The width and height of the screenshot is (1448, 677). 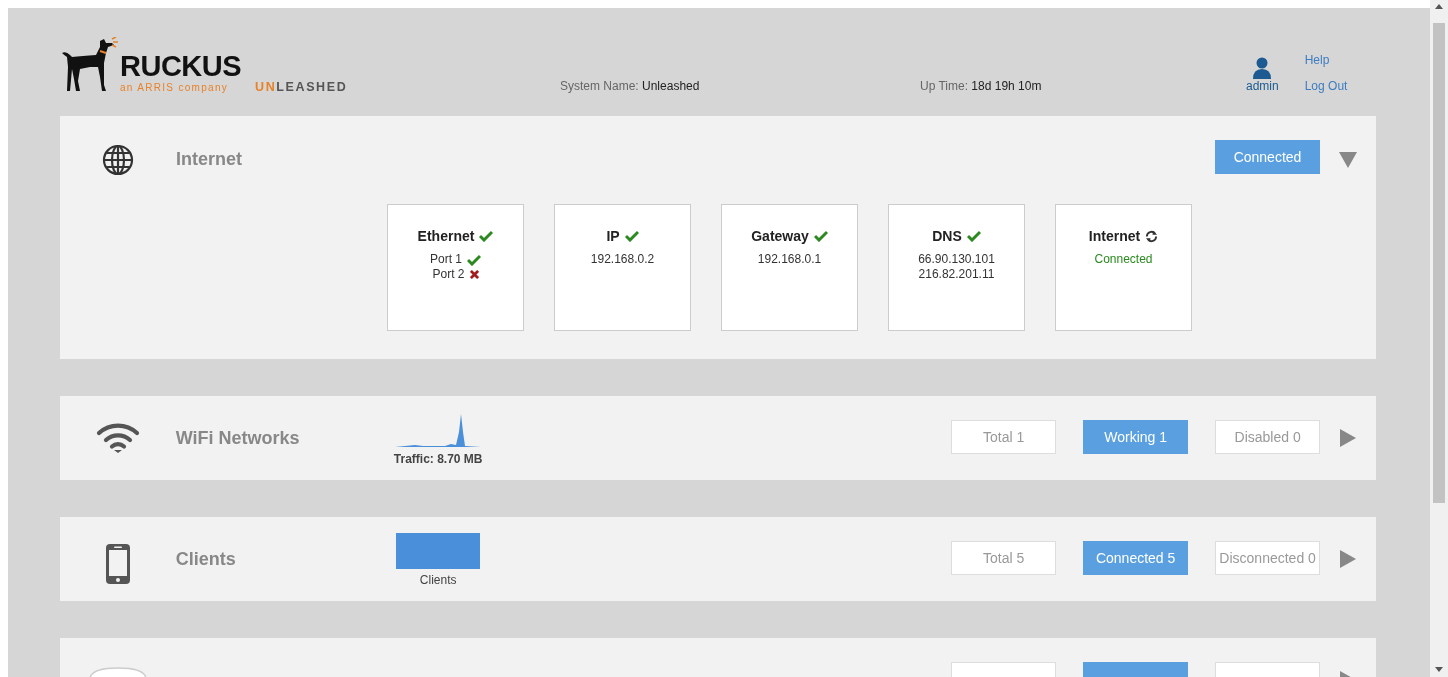 I want to click on header-link: Help, so click(x=1326, y=60).